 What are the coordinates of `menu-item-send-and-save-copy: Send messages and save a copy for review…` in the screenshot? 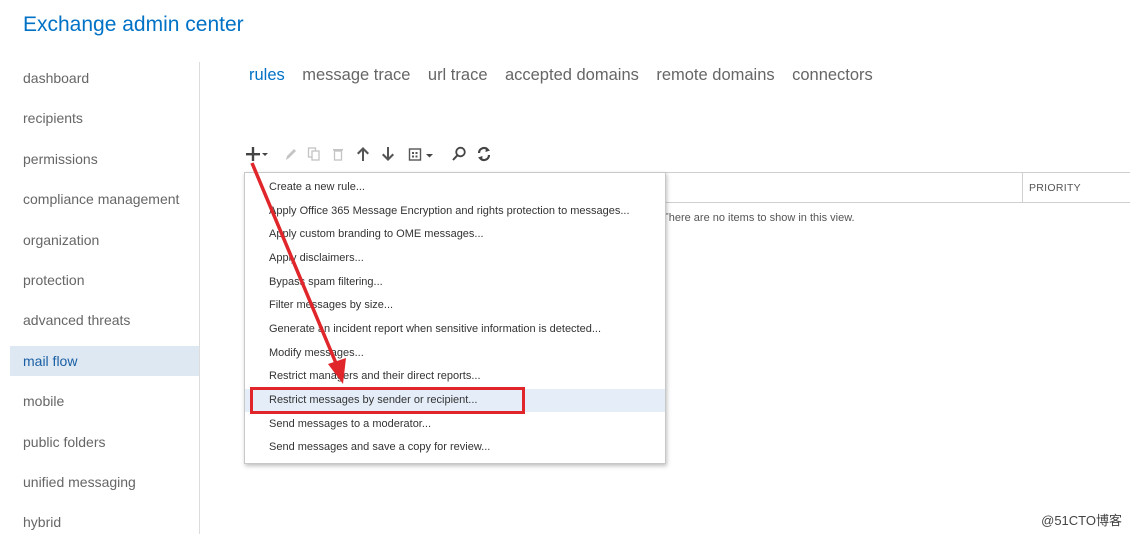 It's located at (455, 447).